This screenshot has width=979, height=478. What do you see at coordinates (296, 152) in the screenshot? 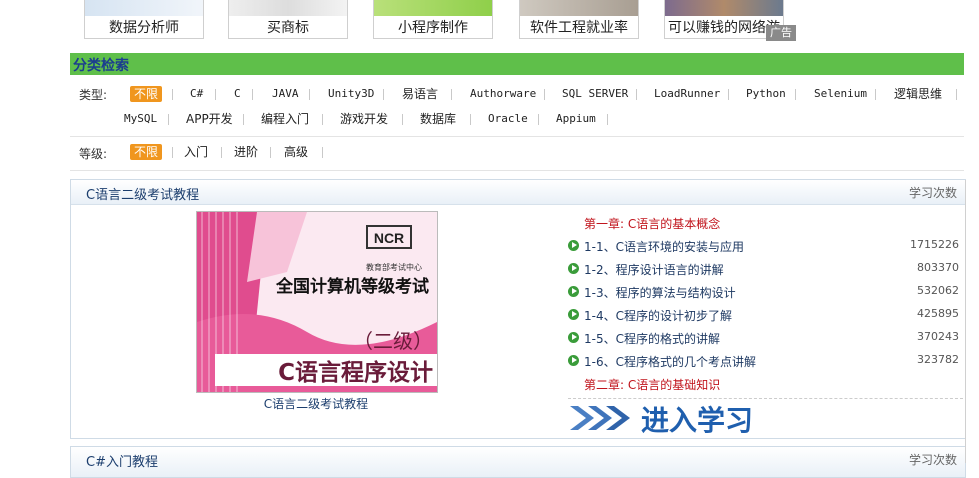
I see `level-option-advanced: 高级` at bounding box center [296, 152].